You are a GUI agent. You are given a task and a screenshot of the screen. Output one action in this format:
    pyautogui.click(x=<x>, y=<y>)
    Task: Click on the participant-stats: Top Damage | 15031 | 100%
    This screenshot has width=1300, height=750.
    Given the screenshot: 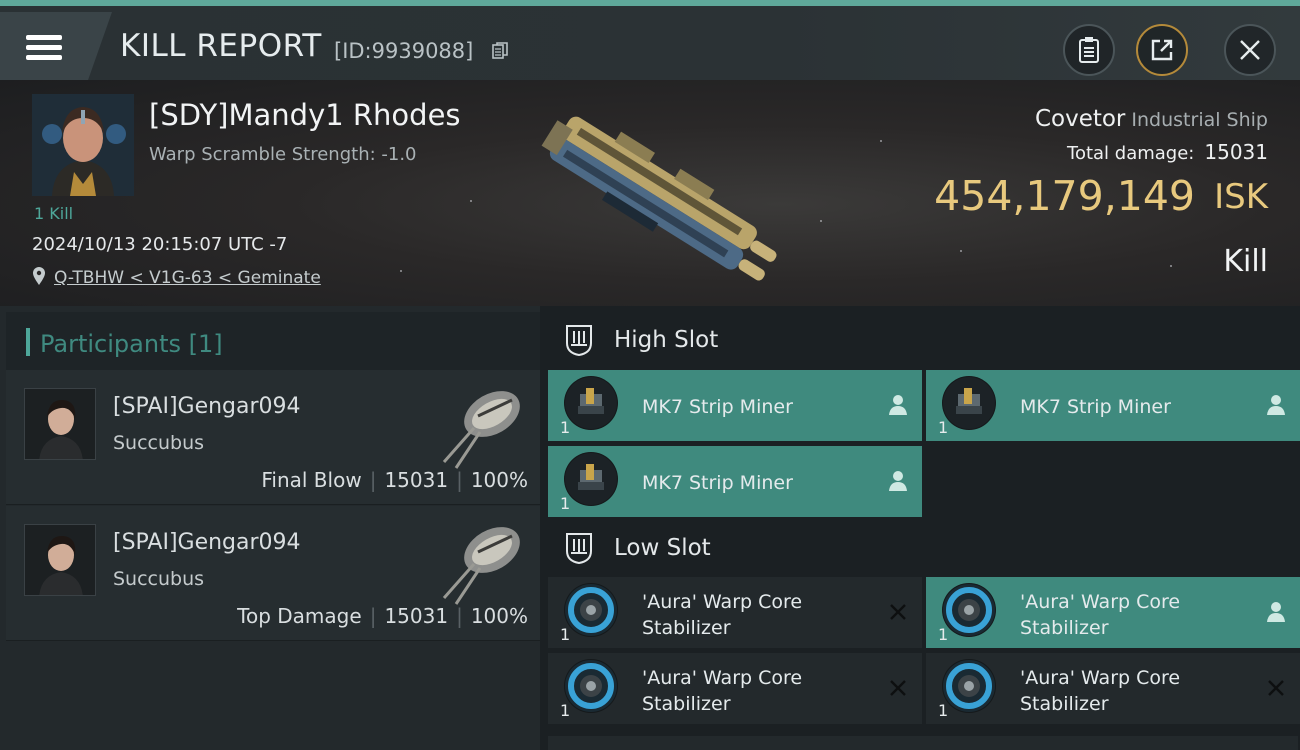 What is the action you would take?
    pyautogui.click(x=382, y=616)
    